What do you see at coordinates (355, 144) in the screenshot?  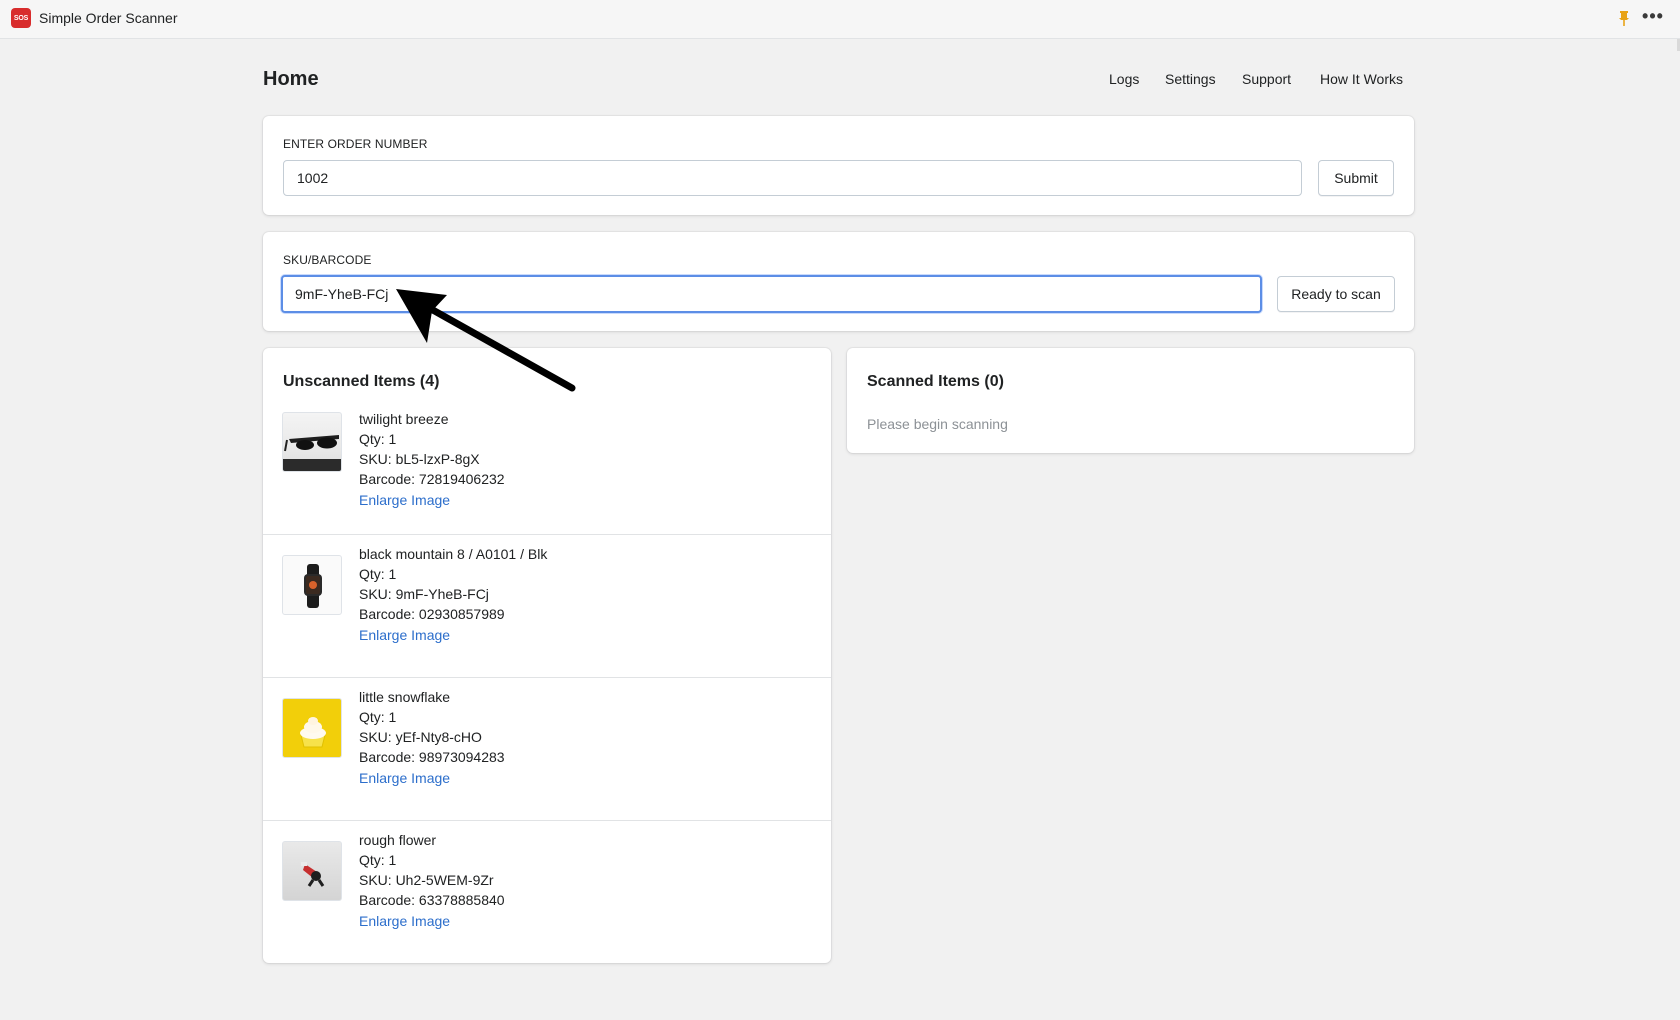 I see `order-number-label: ENTER ORDER NUMBER` at bounding box center [355, 144].